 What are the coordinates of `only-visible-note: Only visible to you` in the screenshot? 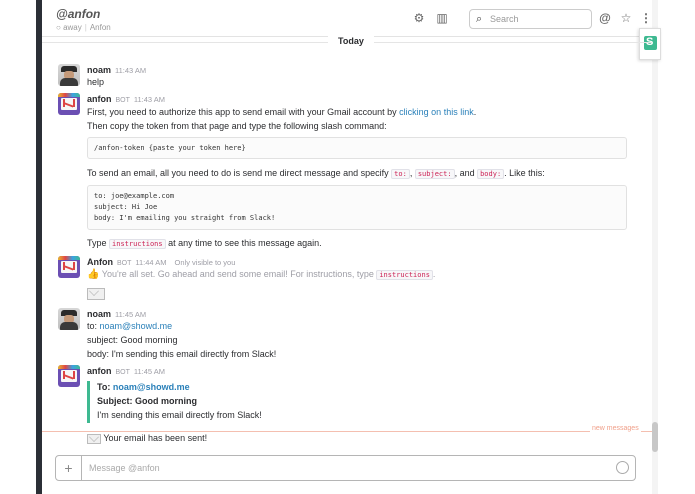 It's located at (205, 262).